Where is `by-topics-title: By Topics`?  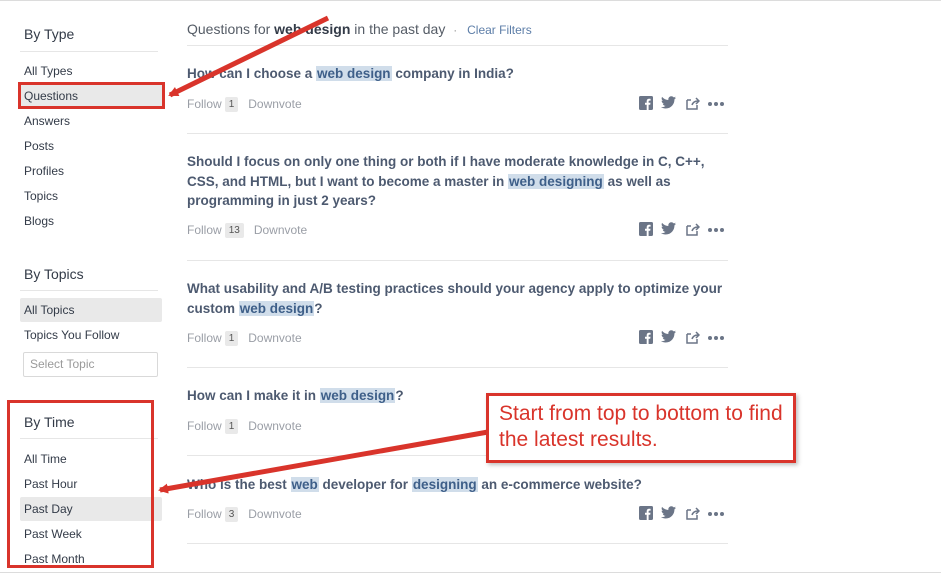 by-topics-title: By Topics is located at coordinates (54, 274).